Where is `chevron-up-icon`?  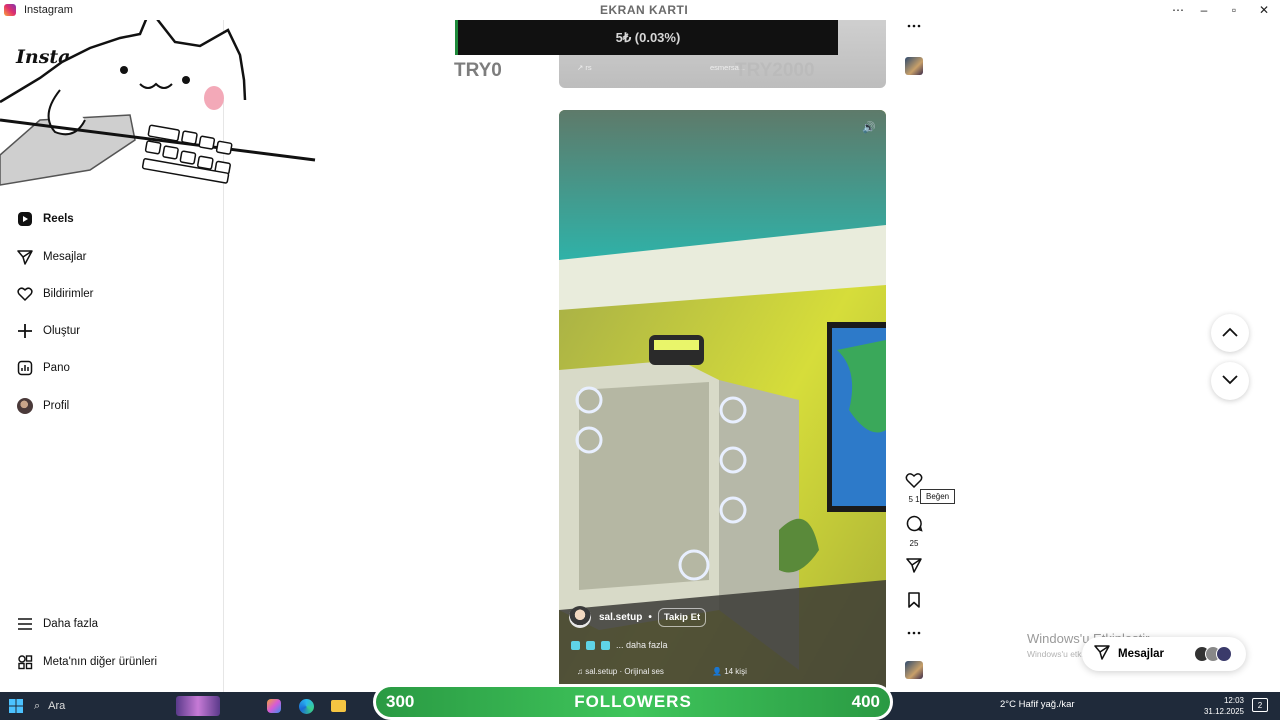
chevron-up-icon is located at coordinates (1230, 333).